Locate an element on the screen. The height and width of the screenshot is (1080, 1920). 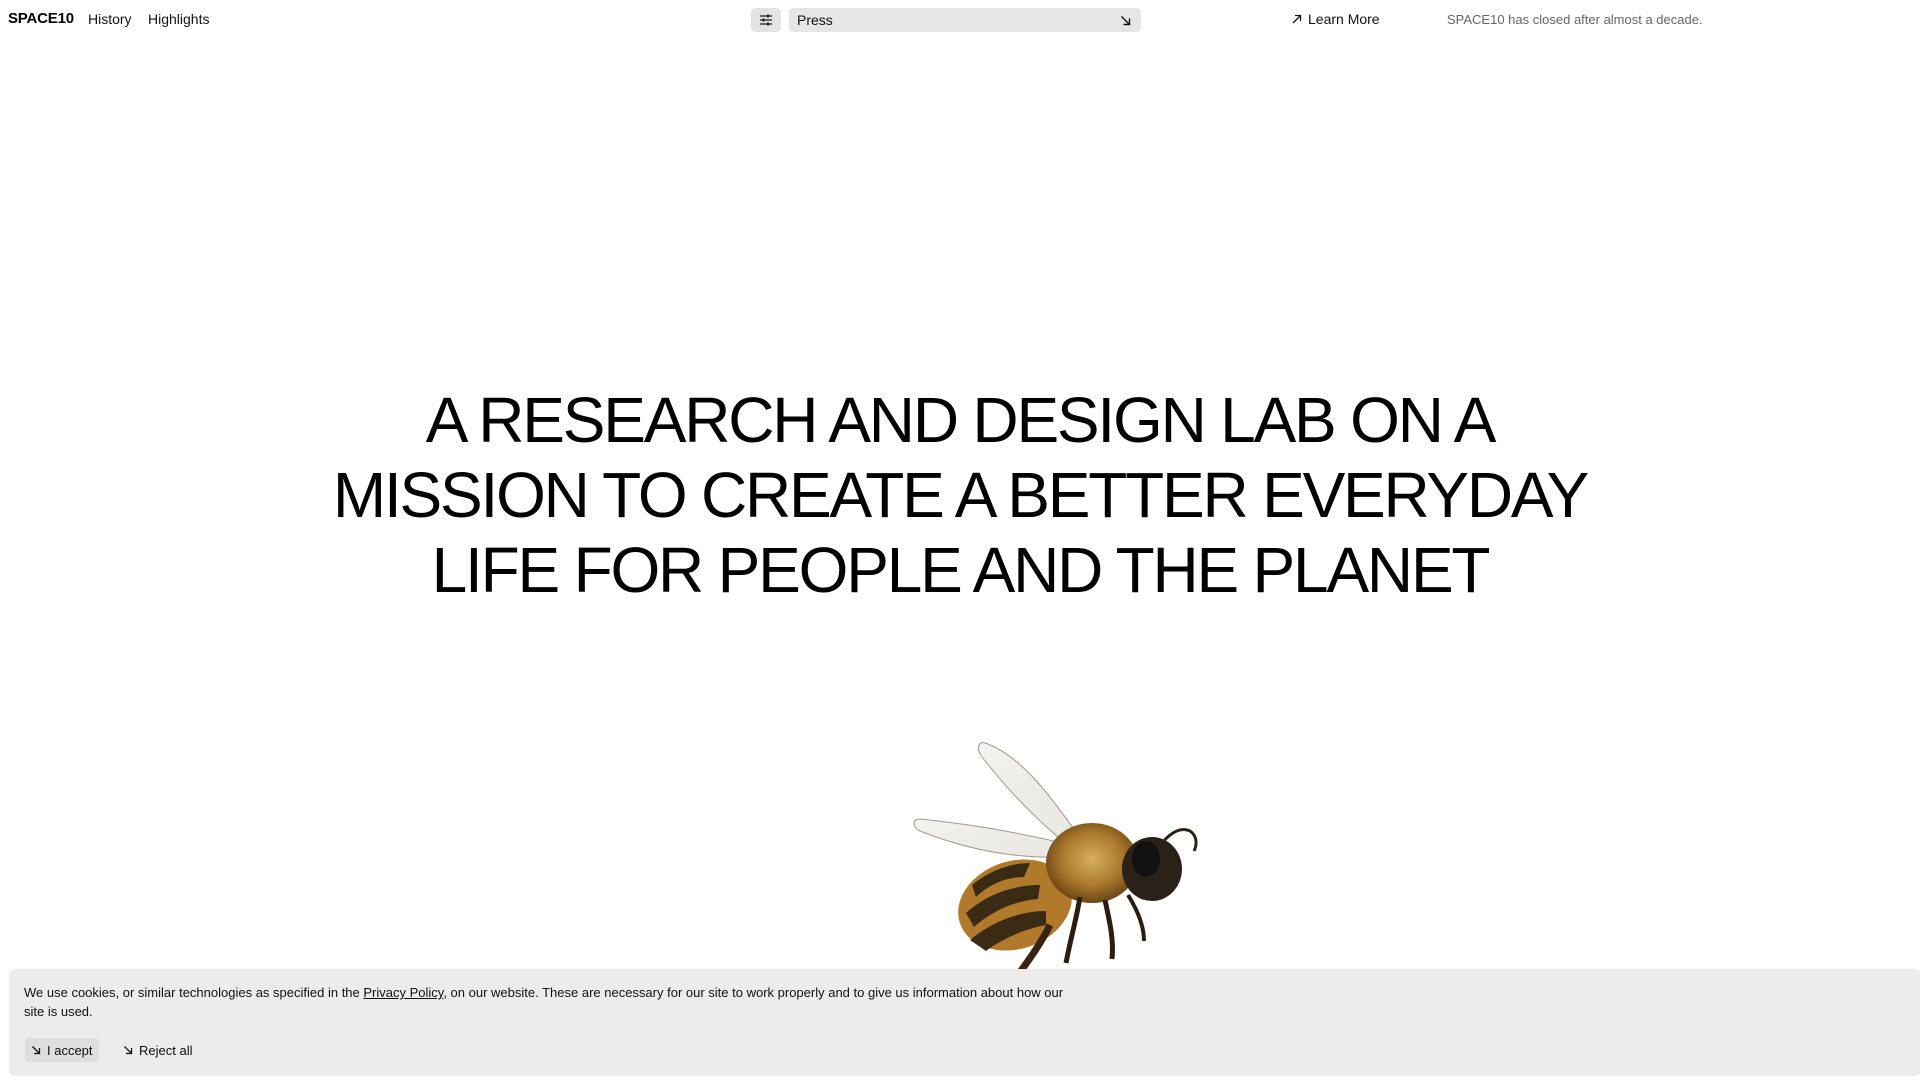
learn-more-link: Learn More is located at coordinates (1336, 19).